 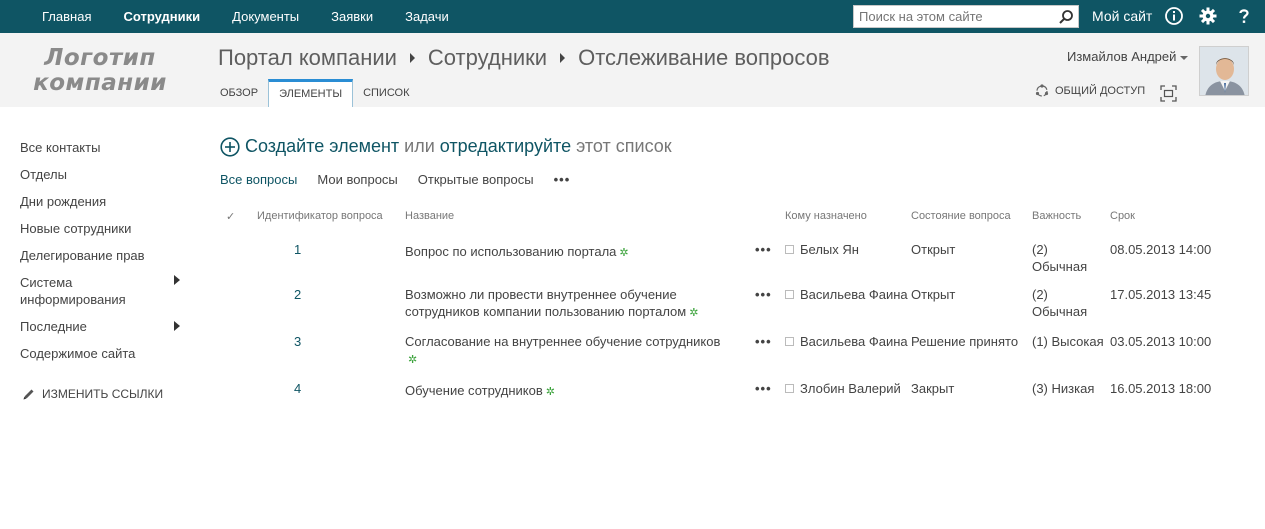 What do you see at coordinates (279, 388) in the screenshot?
I see `issue-id: 4` at bounding box center [279, 388].